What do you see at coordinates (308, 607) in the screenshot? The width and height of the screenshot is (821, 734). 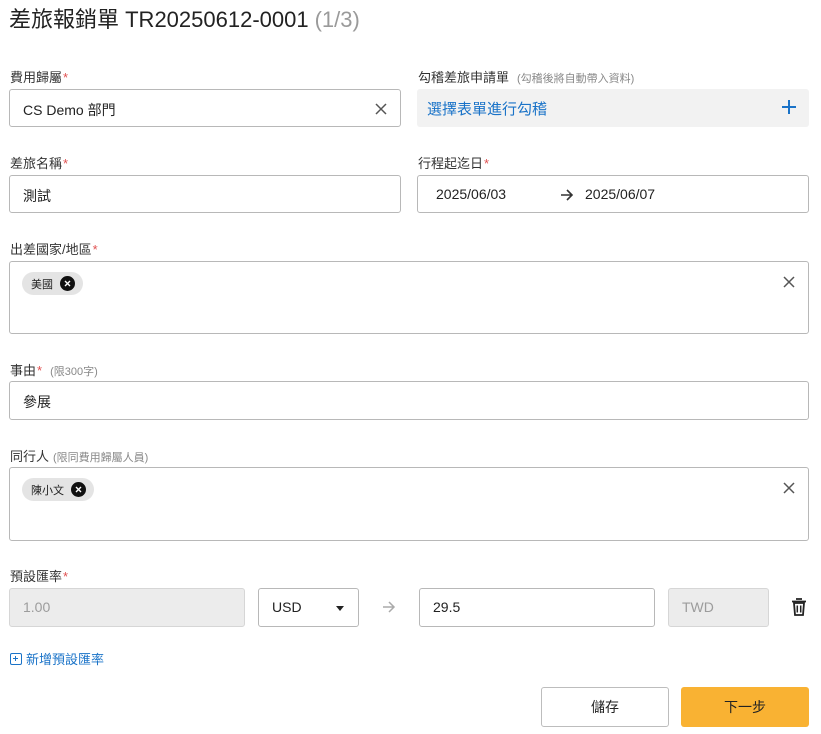 I see `currency-select: USD` at bounding box center [308, 607].